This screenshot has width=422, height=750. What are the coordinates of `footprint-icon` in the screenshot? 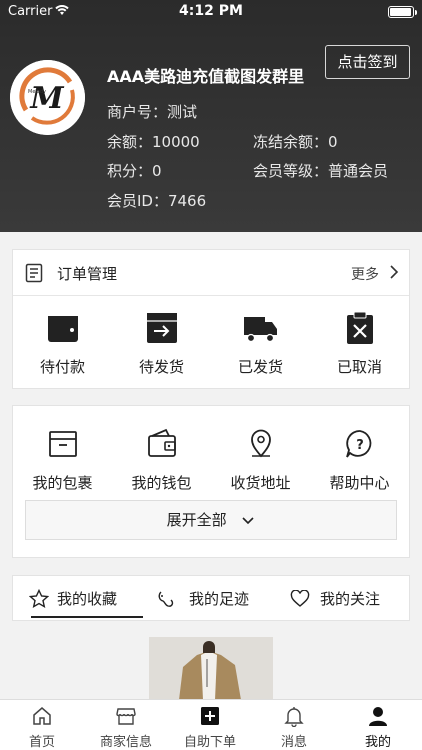 It's located at (166, 601).